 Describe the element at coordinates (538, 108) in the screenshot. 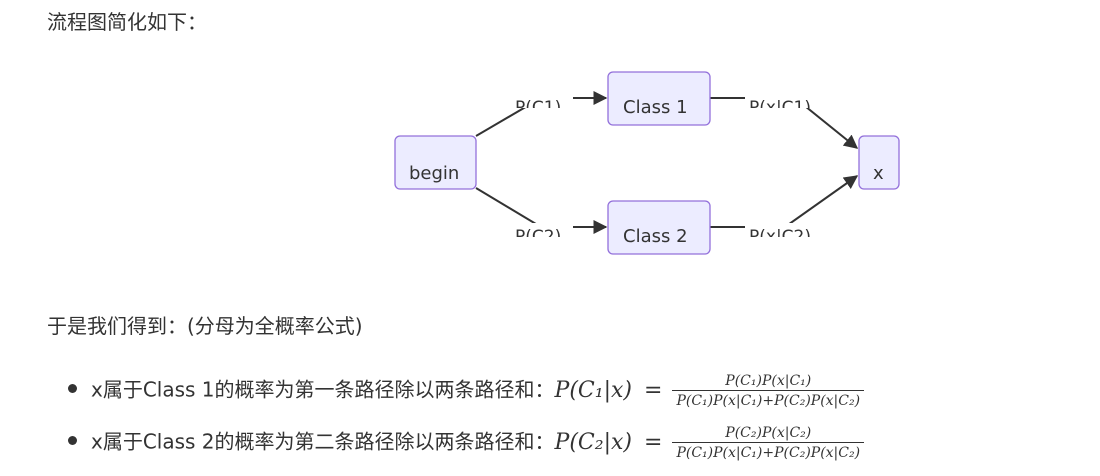

I see `edge-label-p-c1: P(C1)` at that location.